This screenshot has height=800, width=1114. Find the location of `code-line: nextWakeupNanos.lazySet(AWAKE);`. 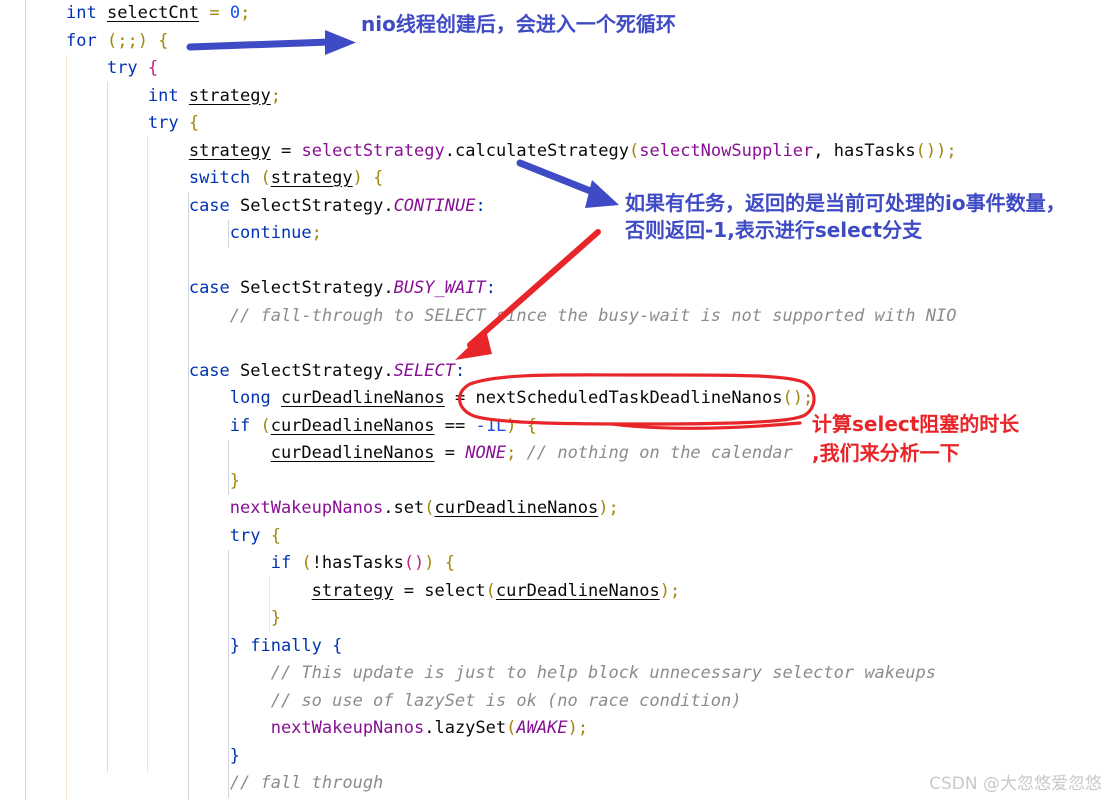

code-line: nextWakeupNanos.lazySet(AWAKE); is located at coordinates (429, 728).